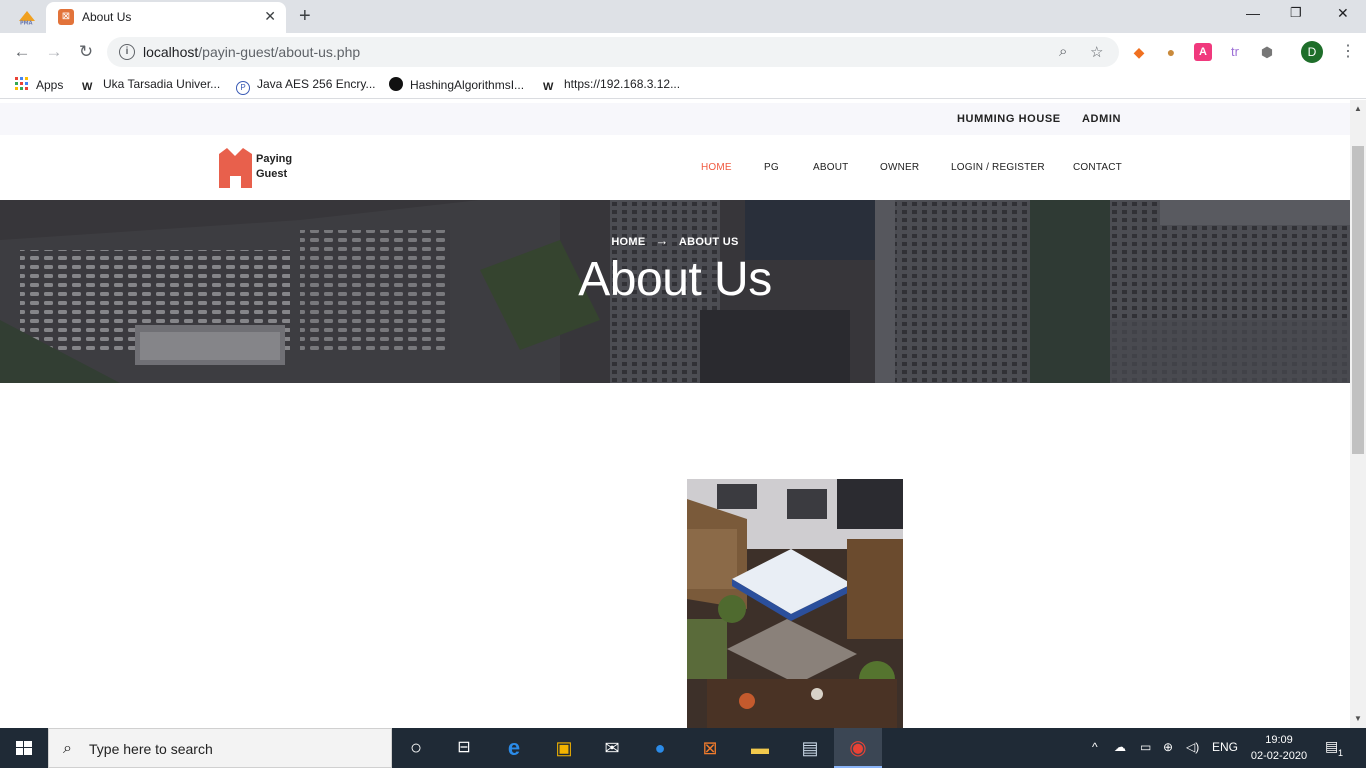  What do you see at coordinates (166, 17) in the screenshot?
I see `active-tab: ⊠ About Us ✕` at bounding box center [166, 17].